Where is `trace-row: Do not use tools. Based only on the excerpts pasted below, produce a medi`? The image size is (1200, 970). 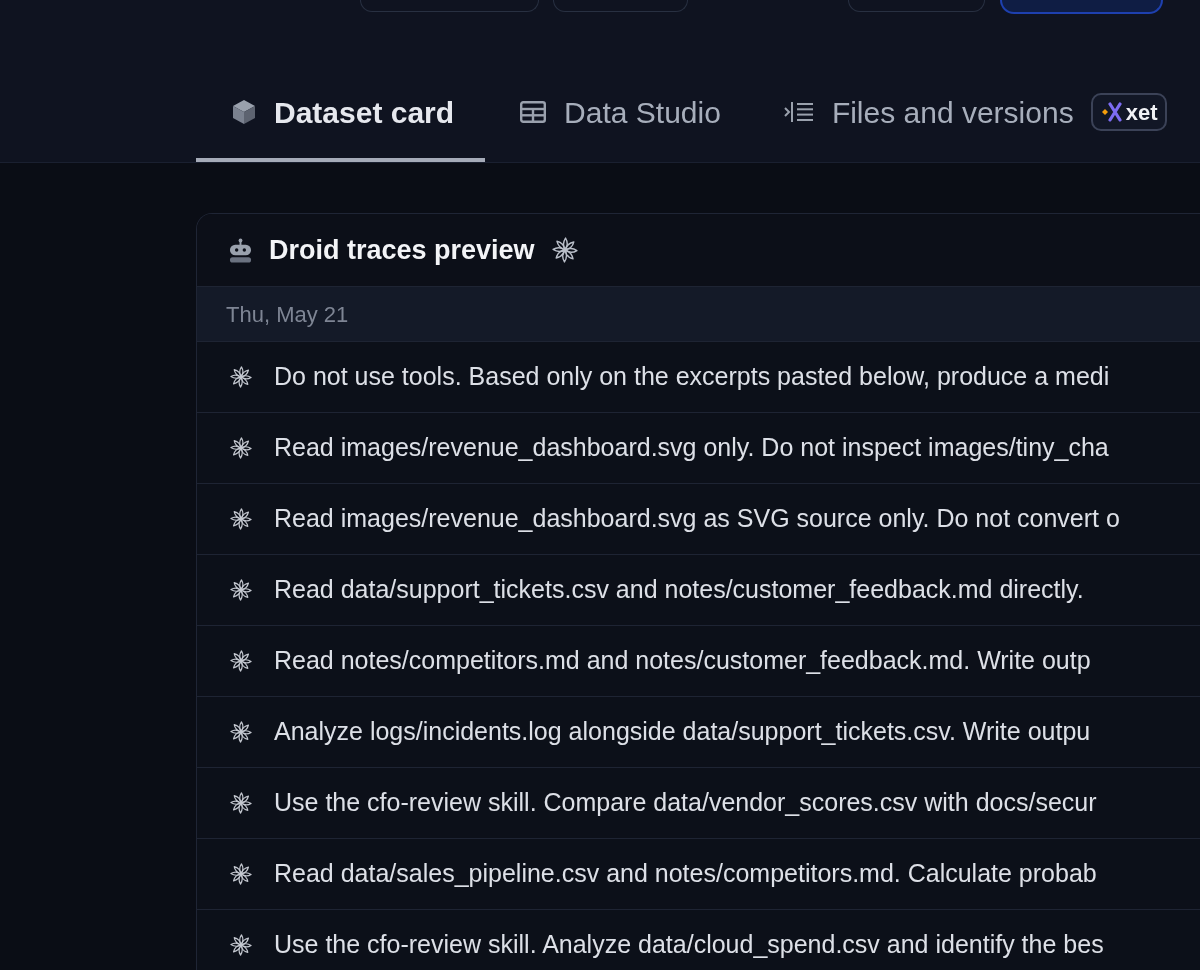
trace-row: Do not use tools. Based only on the excerpts pasted below, produce a medi is located at coordinates (698, 376).